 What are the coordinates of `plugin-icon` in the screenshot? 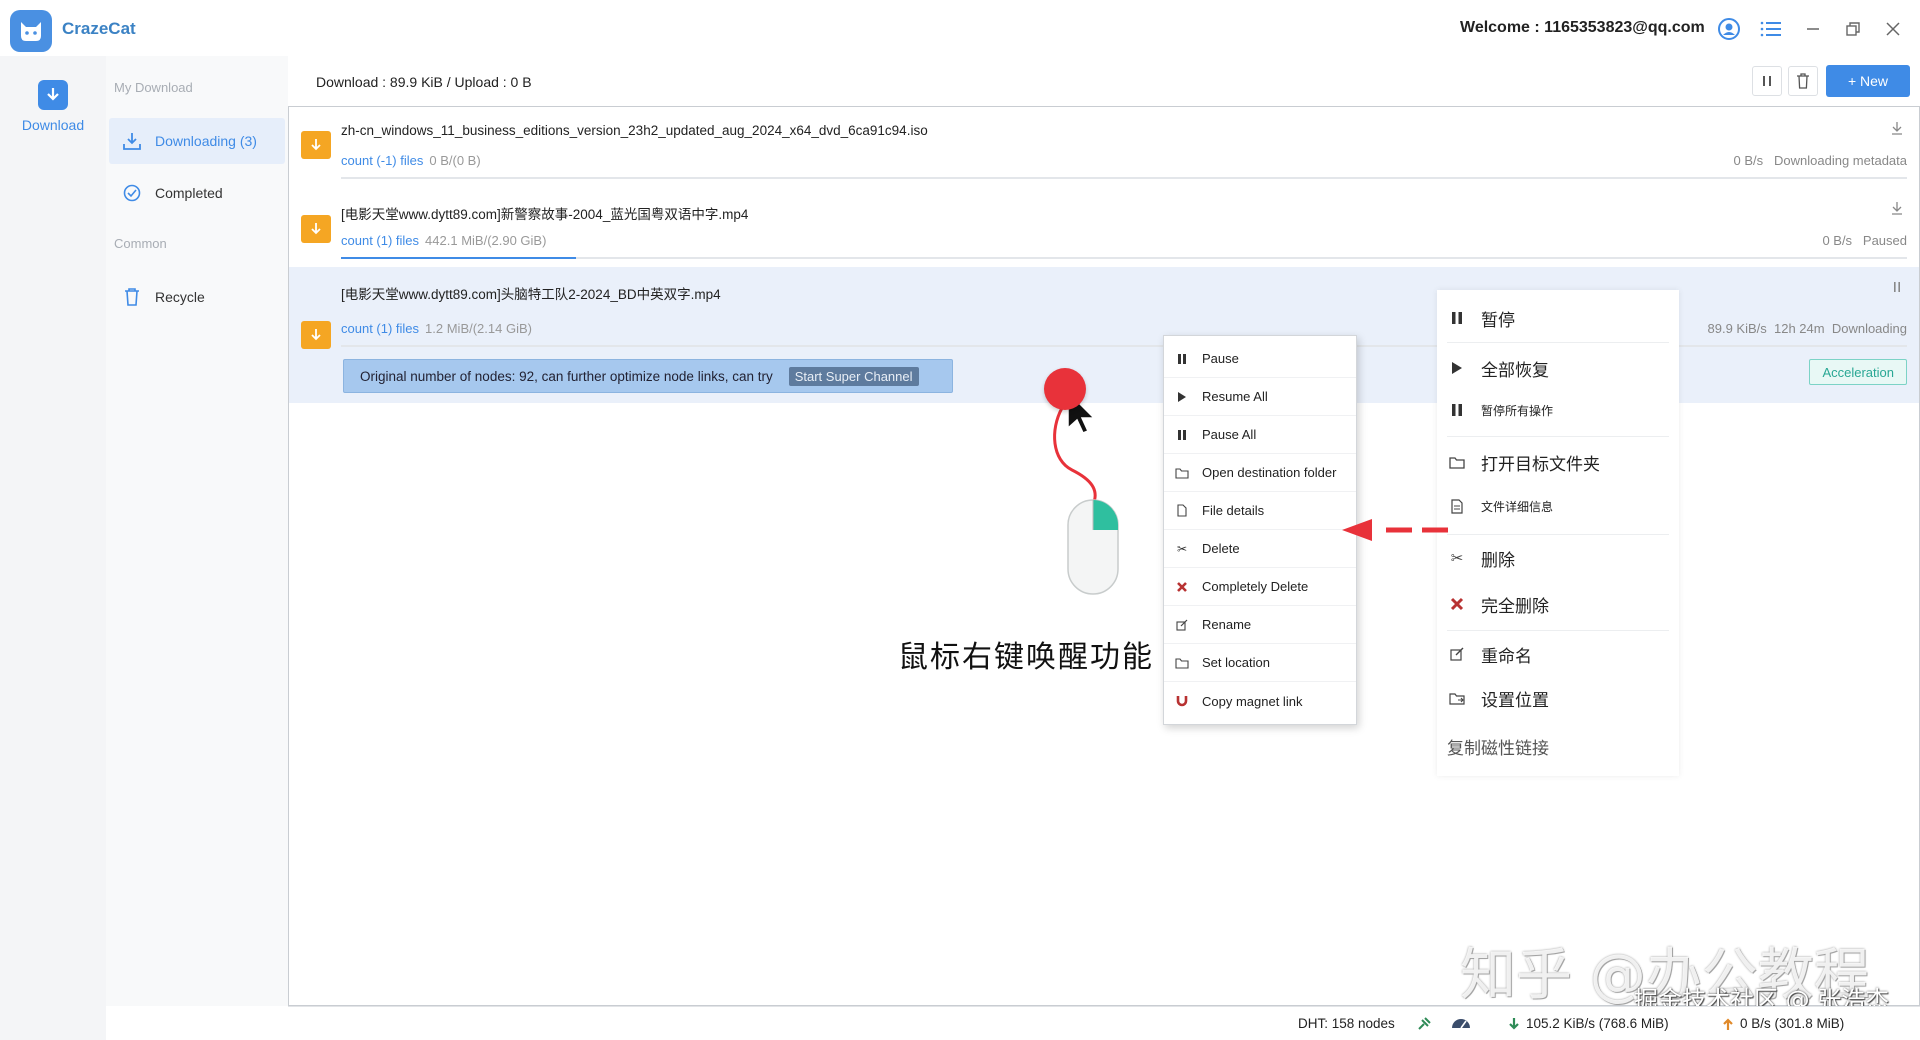 It's located at (1424, 1024).